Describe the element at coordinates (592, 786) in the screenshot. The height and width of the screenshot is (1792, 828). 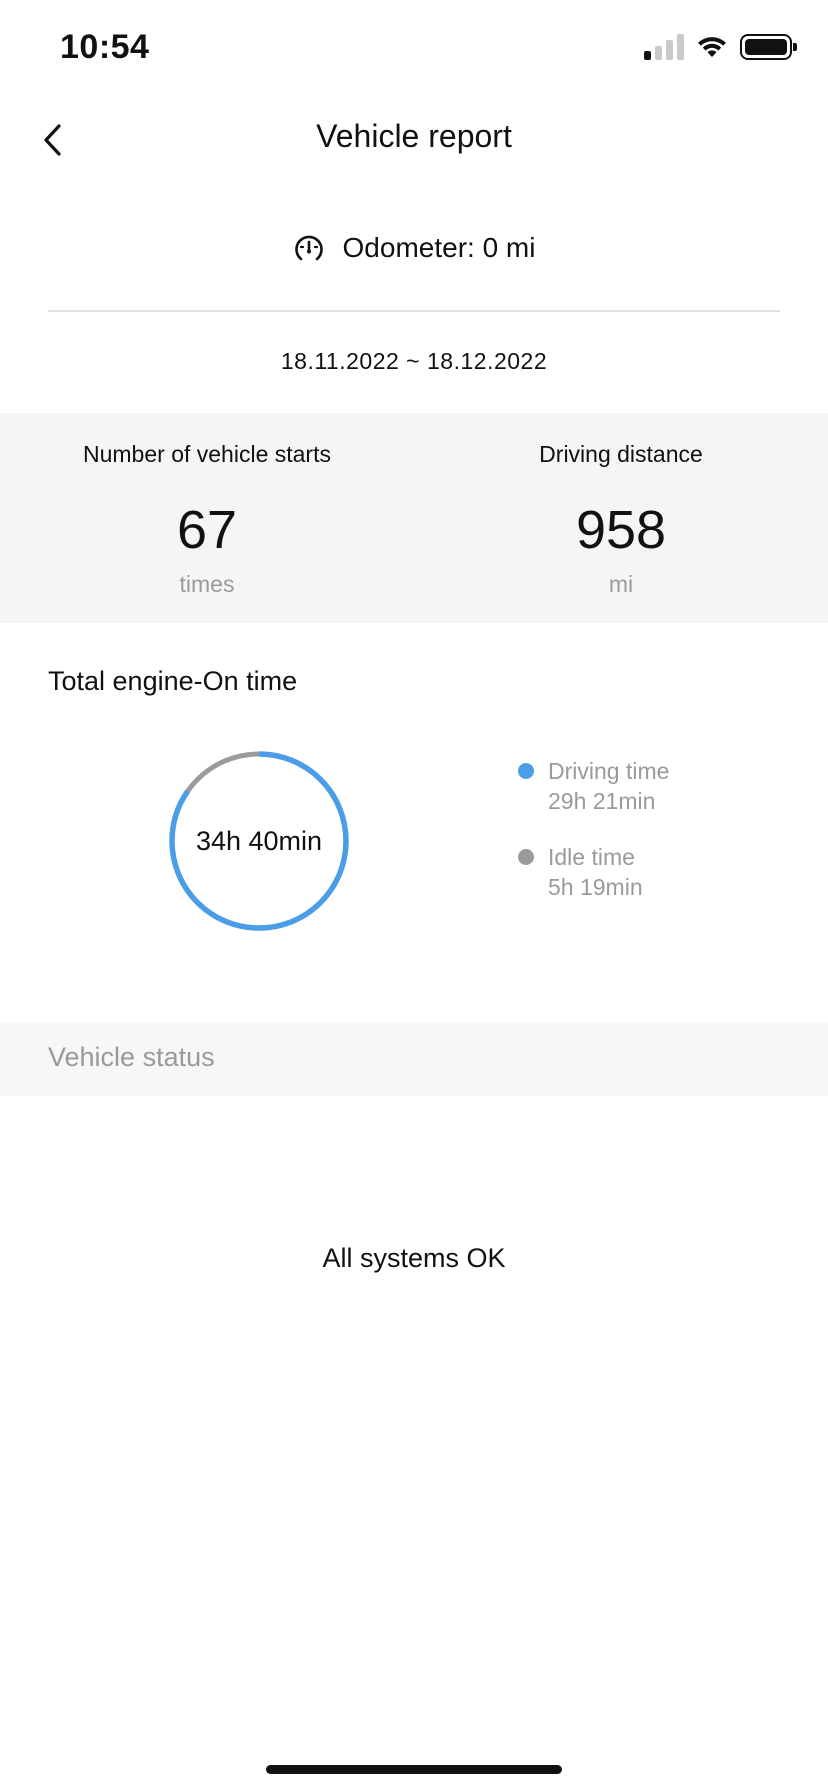
I see `legend-item-driving: Driving time 29h 21min` at that location.